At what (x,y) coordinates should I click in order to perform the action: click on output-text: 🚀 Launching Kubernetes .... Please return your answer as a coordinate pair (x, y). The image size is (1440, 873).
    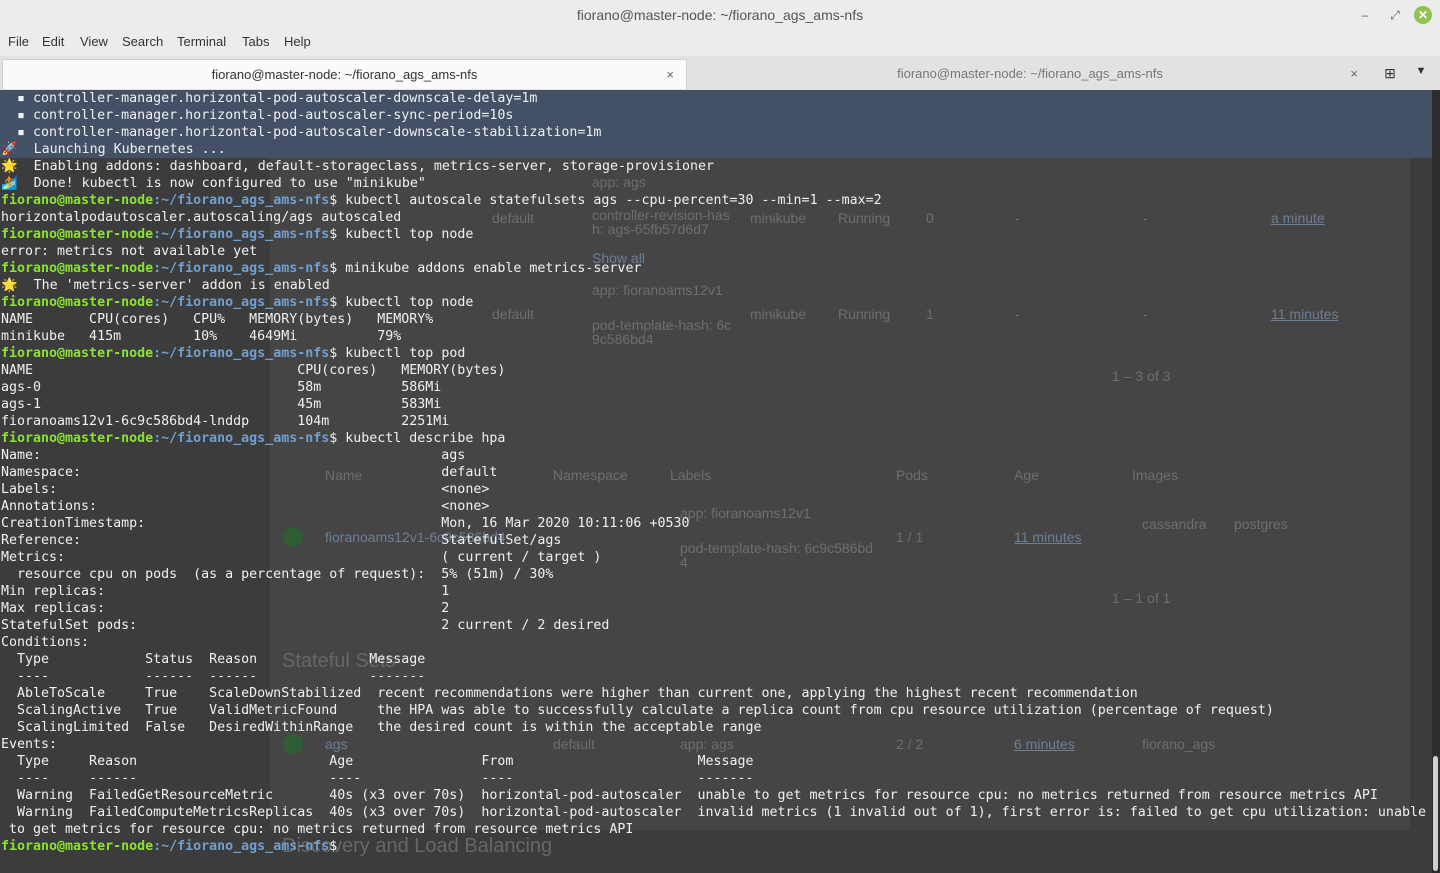
    Looking at the image, I should click on (113, 149).